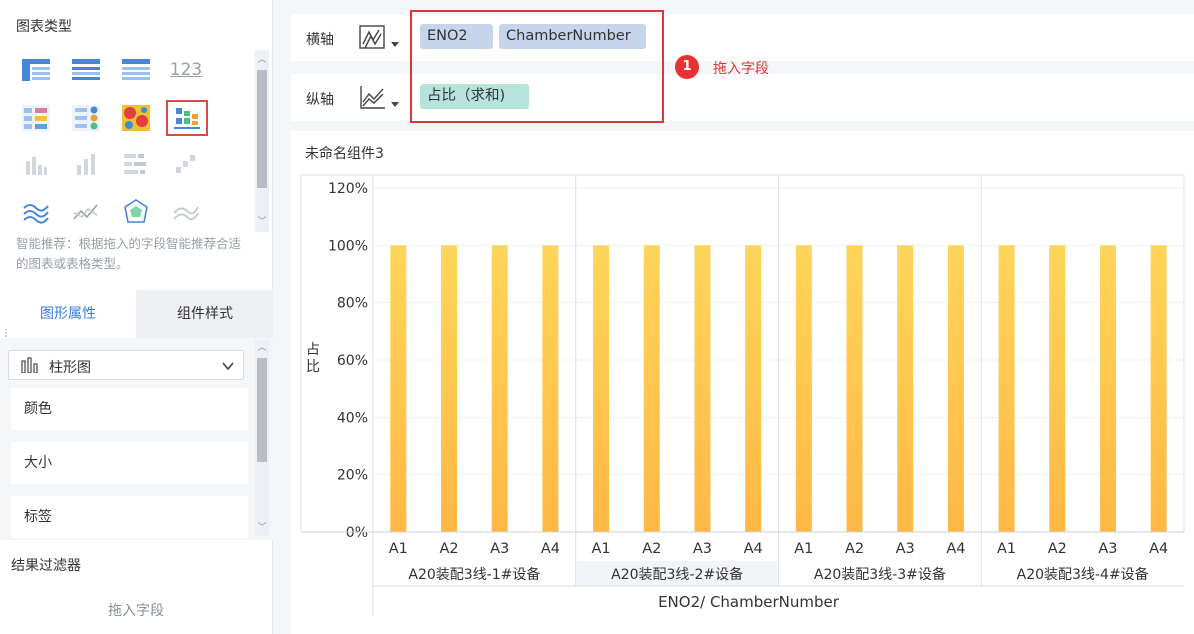 Image resolution: width=1194 pixels, height=634 pixels. I want to click on x-axis-type-dropdown, so click(380, 38).